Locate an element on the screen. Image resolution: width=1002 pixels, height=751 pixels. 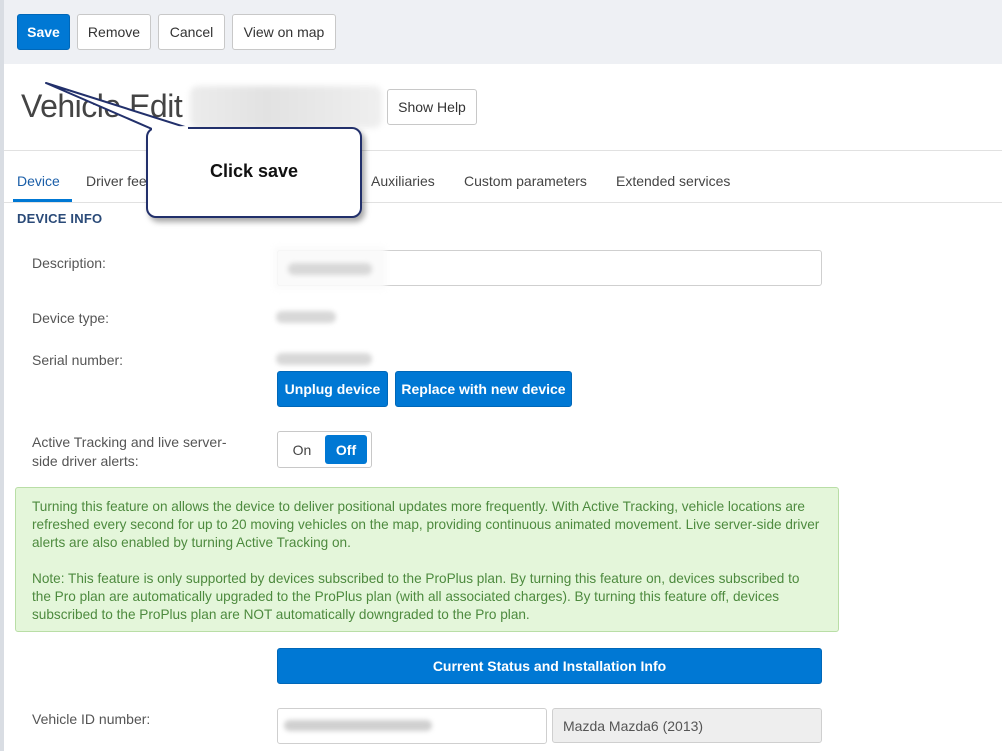
toggle-off-option: Off is located at coordinates (346, 449).